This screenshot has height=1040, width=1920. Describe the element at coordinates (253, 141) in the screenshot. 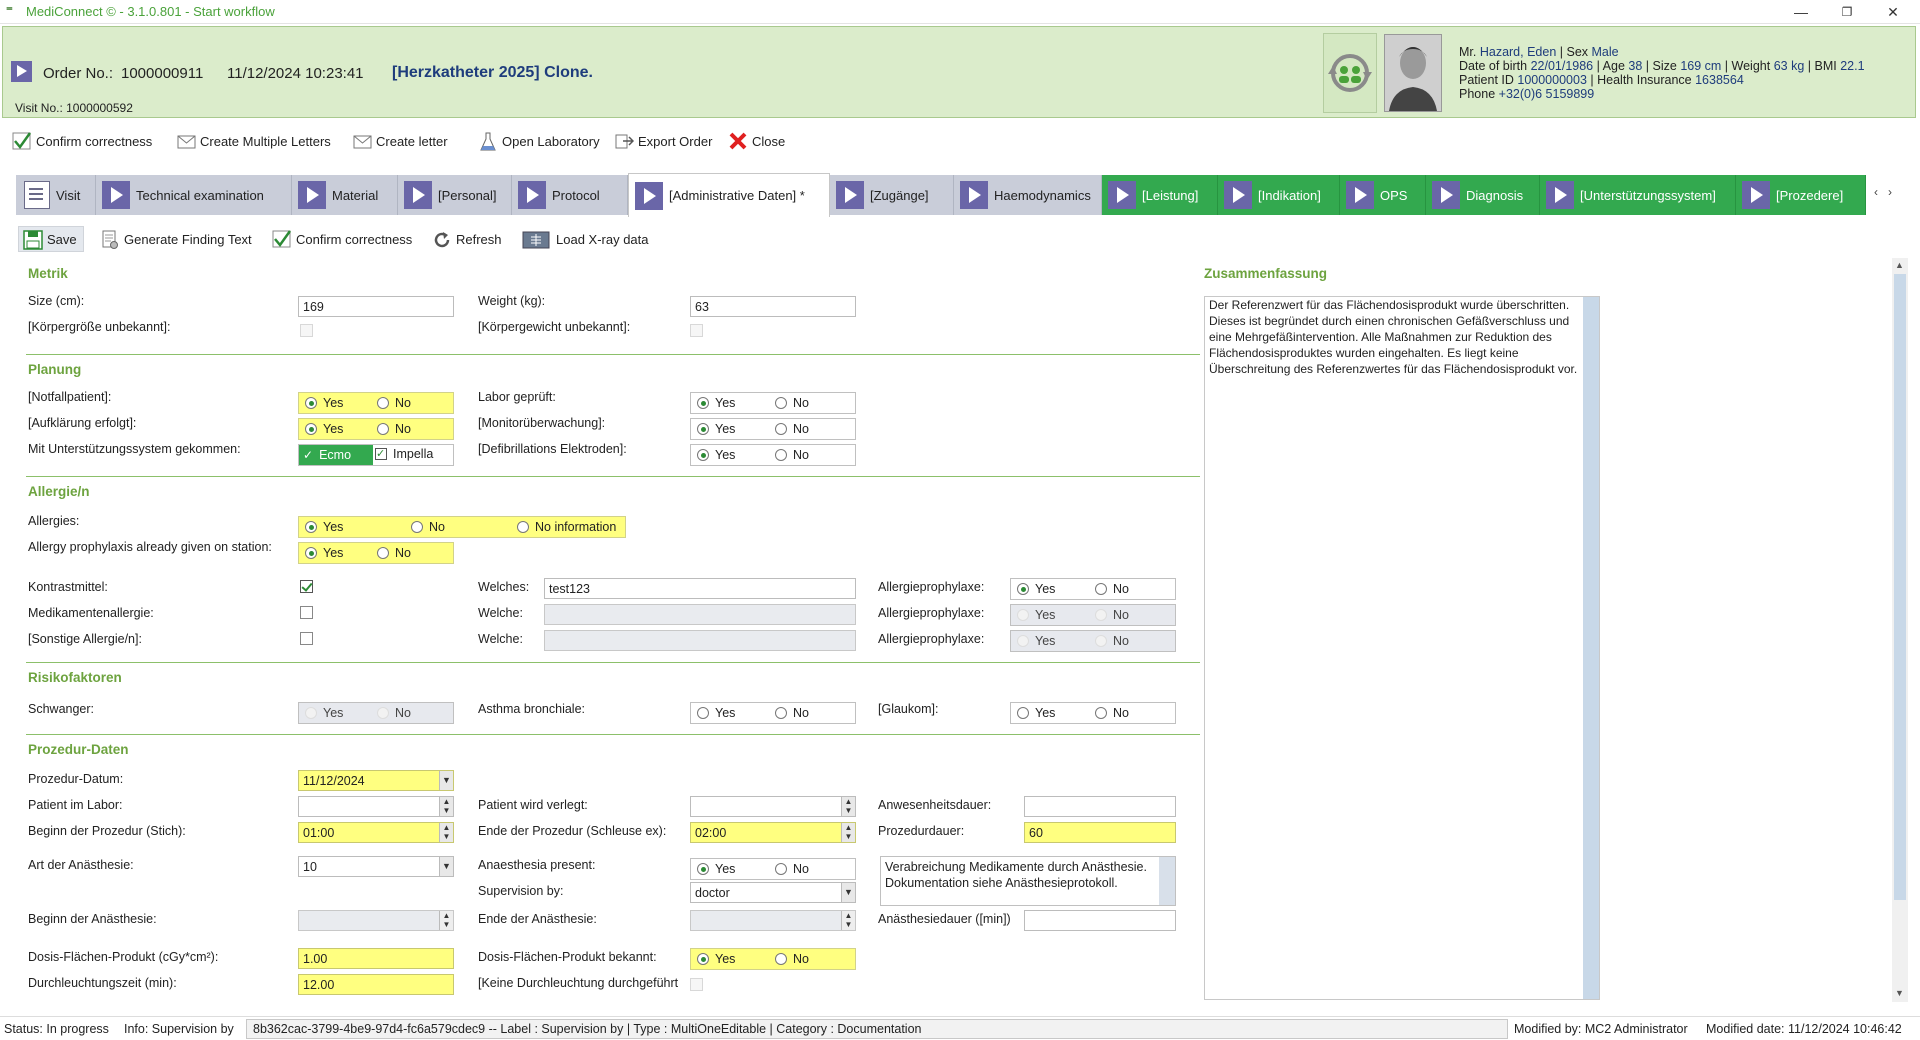

I see `create-multiple-letters-button: Create Multiple Letters` at that location.